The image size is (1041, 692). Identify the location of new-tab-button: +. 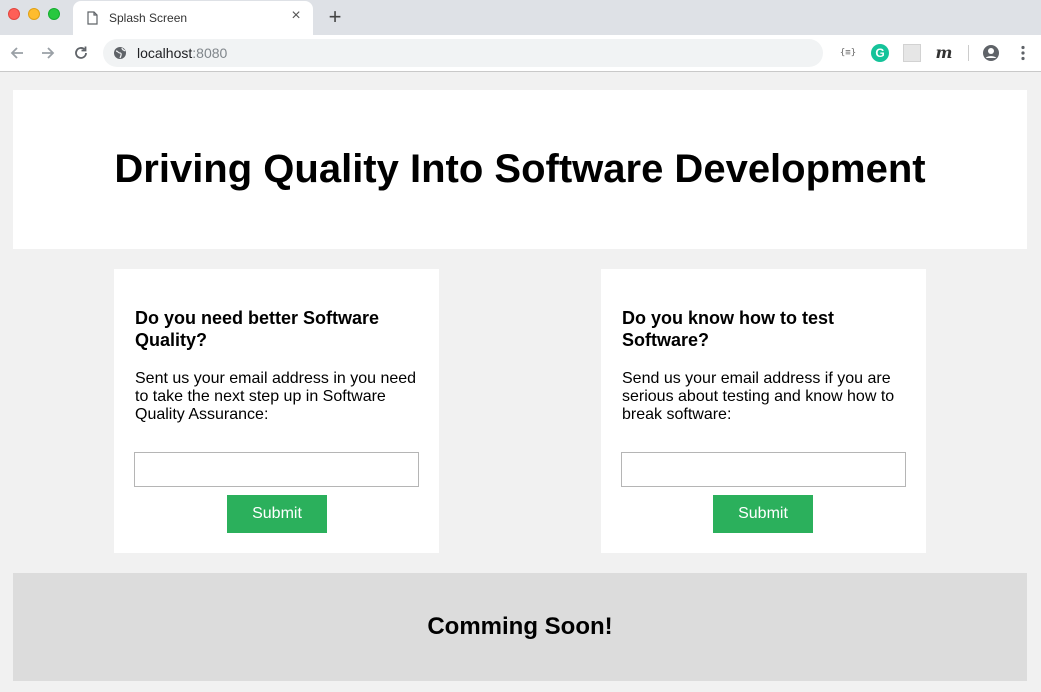
(335, 17).